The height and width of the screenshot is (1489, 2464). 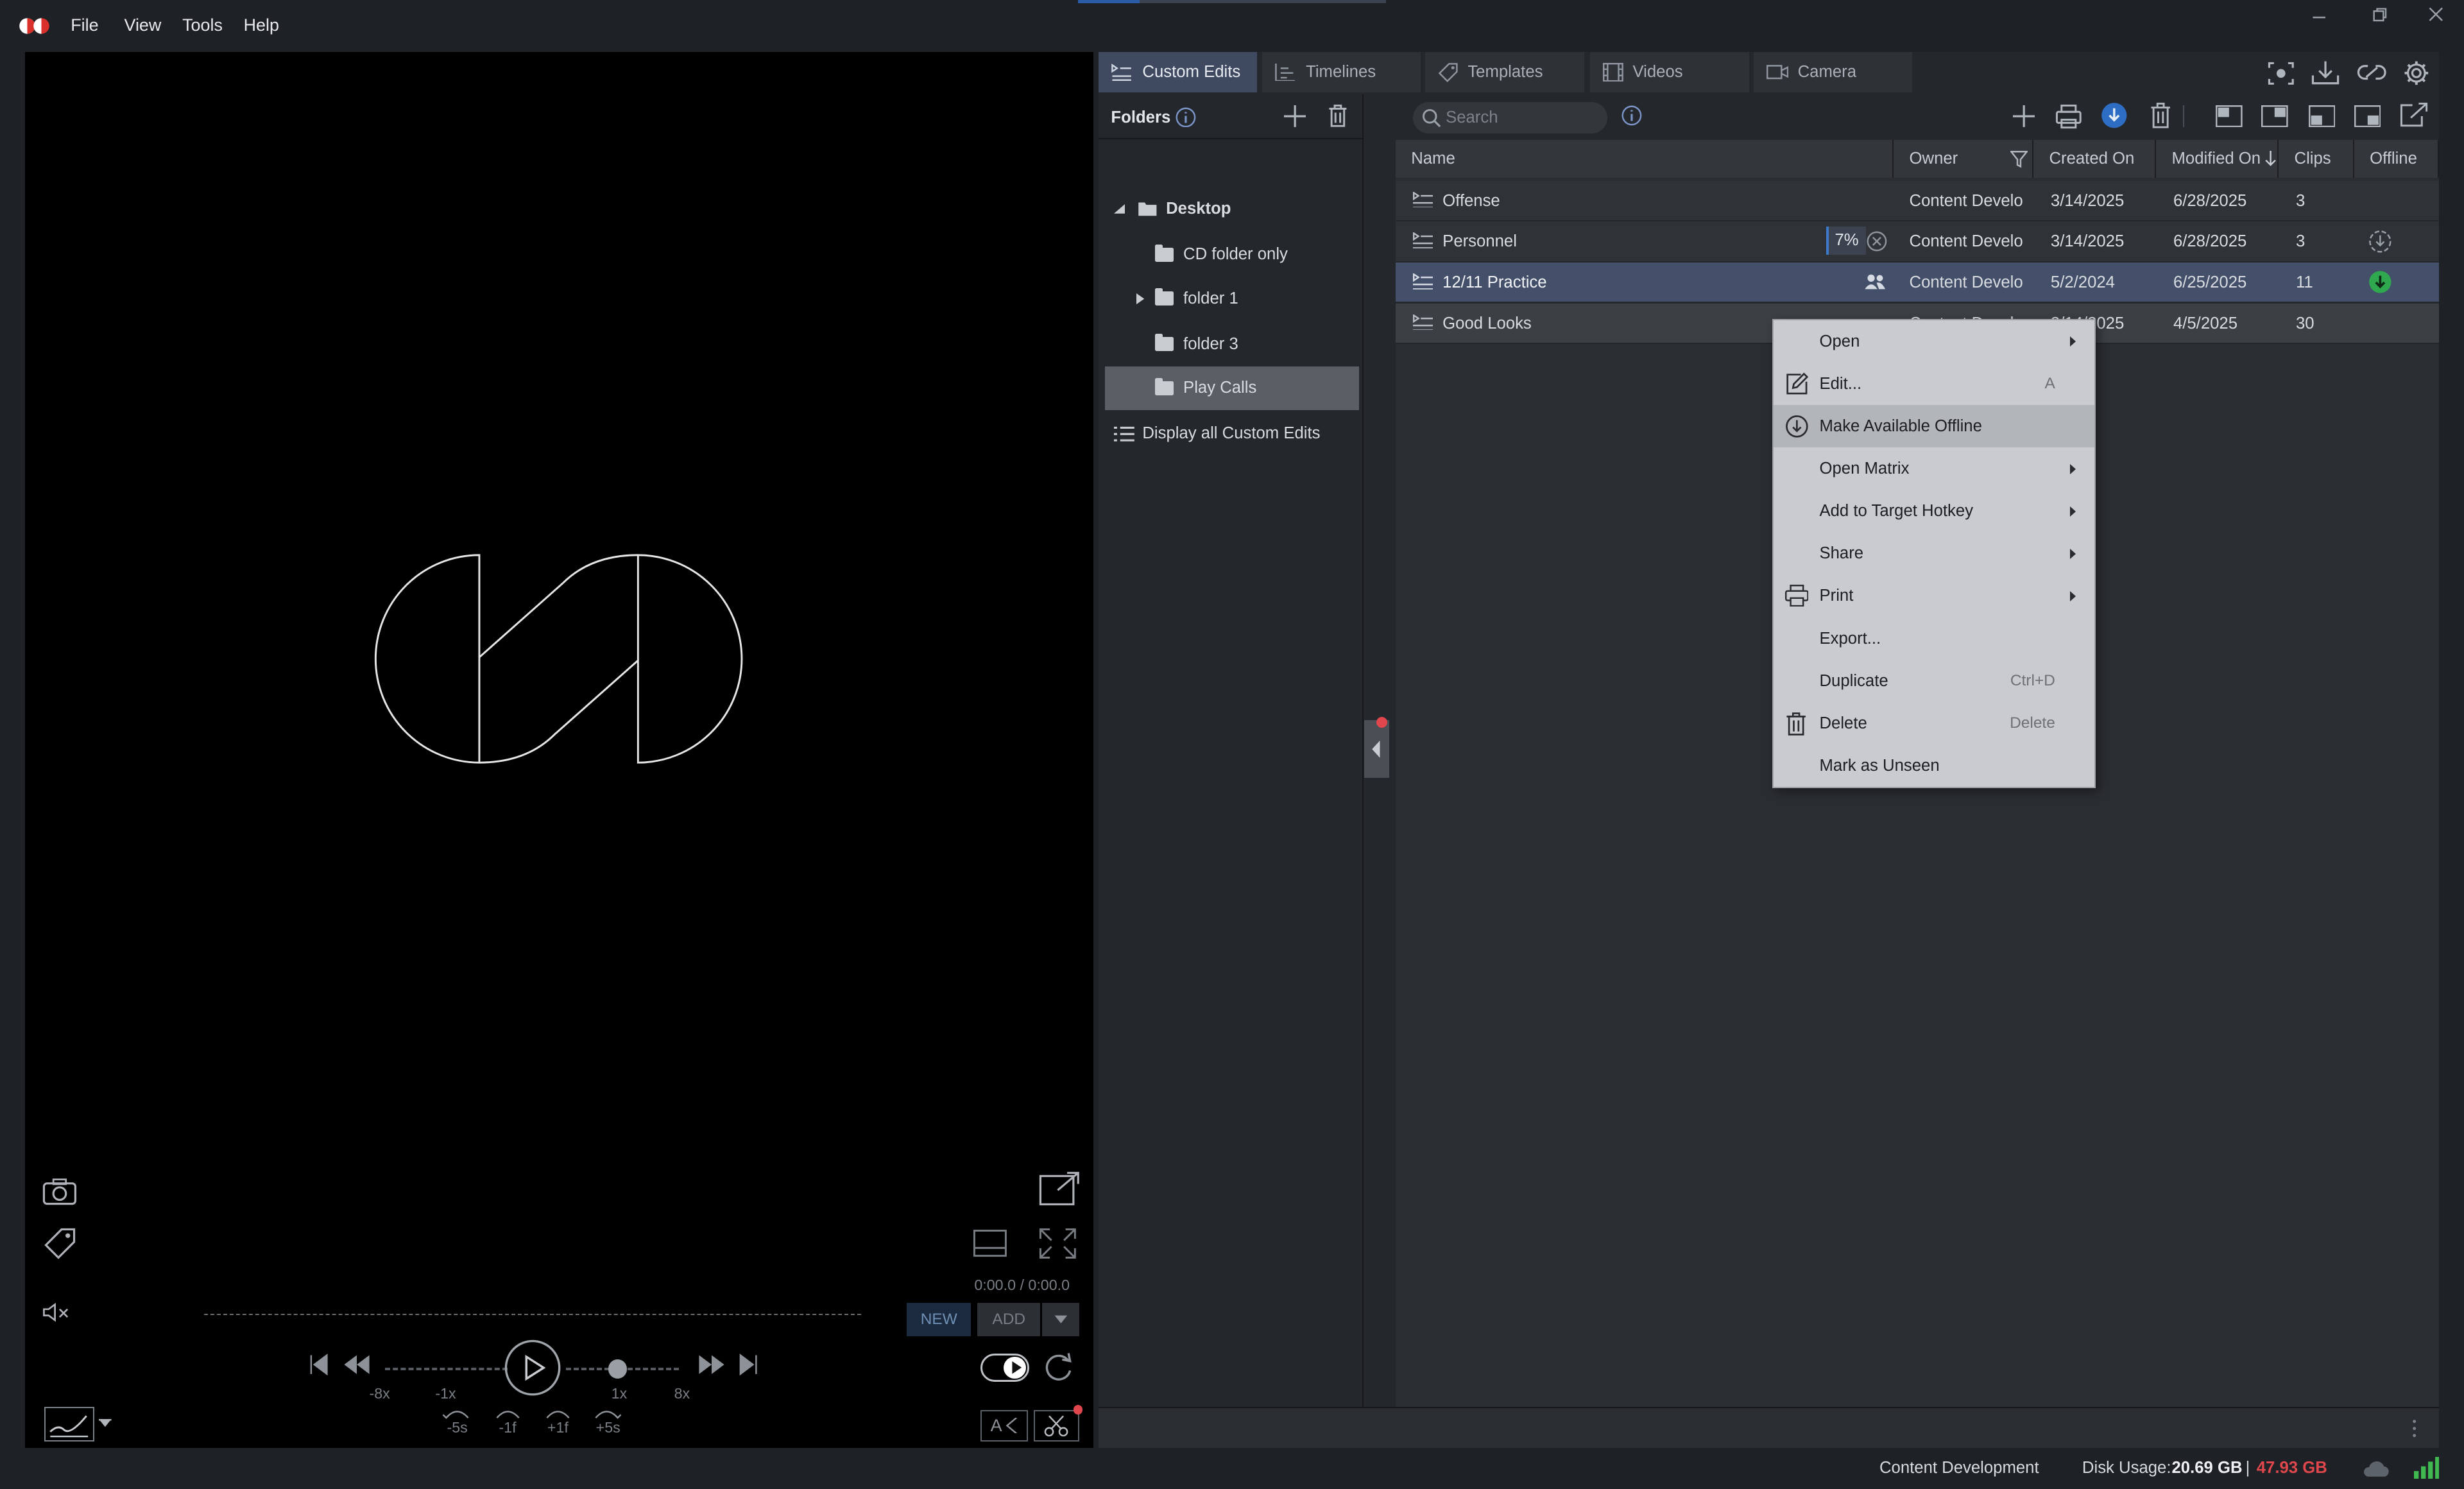 I want to click on minimize-icon, so click(x=2319, y=14).